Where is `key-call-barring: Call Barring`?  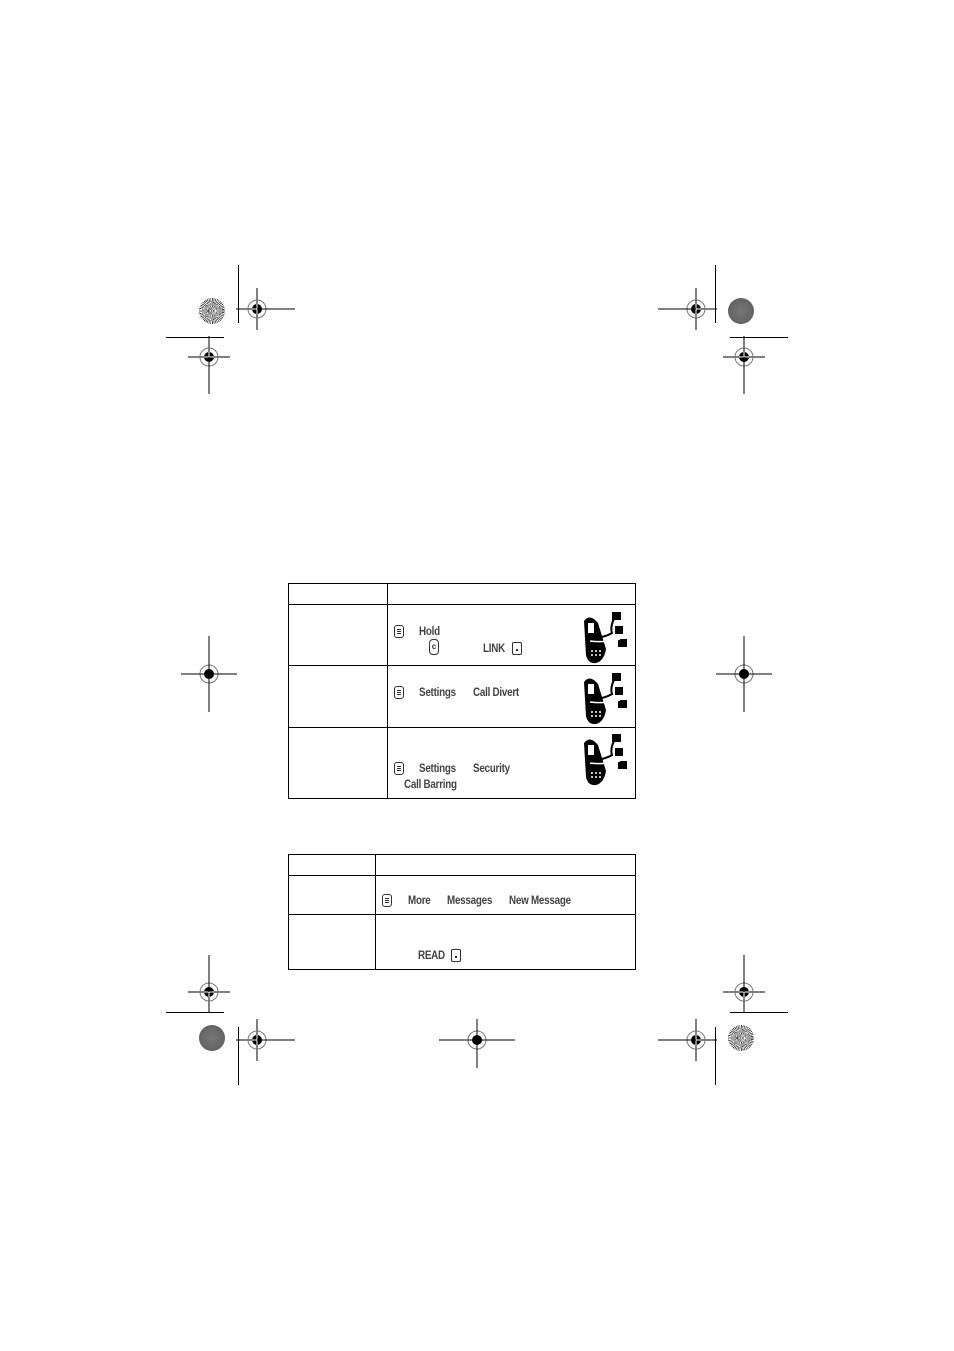 key-call-barring: Call Barring is located at coordinates (430, 784).